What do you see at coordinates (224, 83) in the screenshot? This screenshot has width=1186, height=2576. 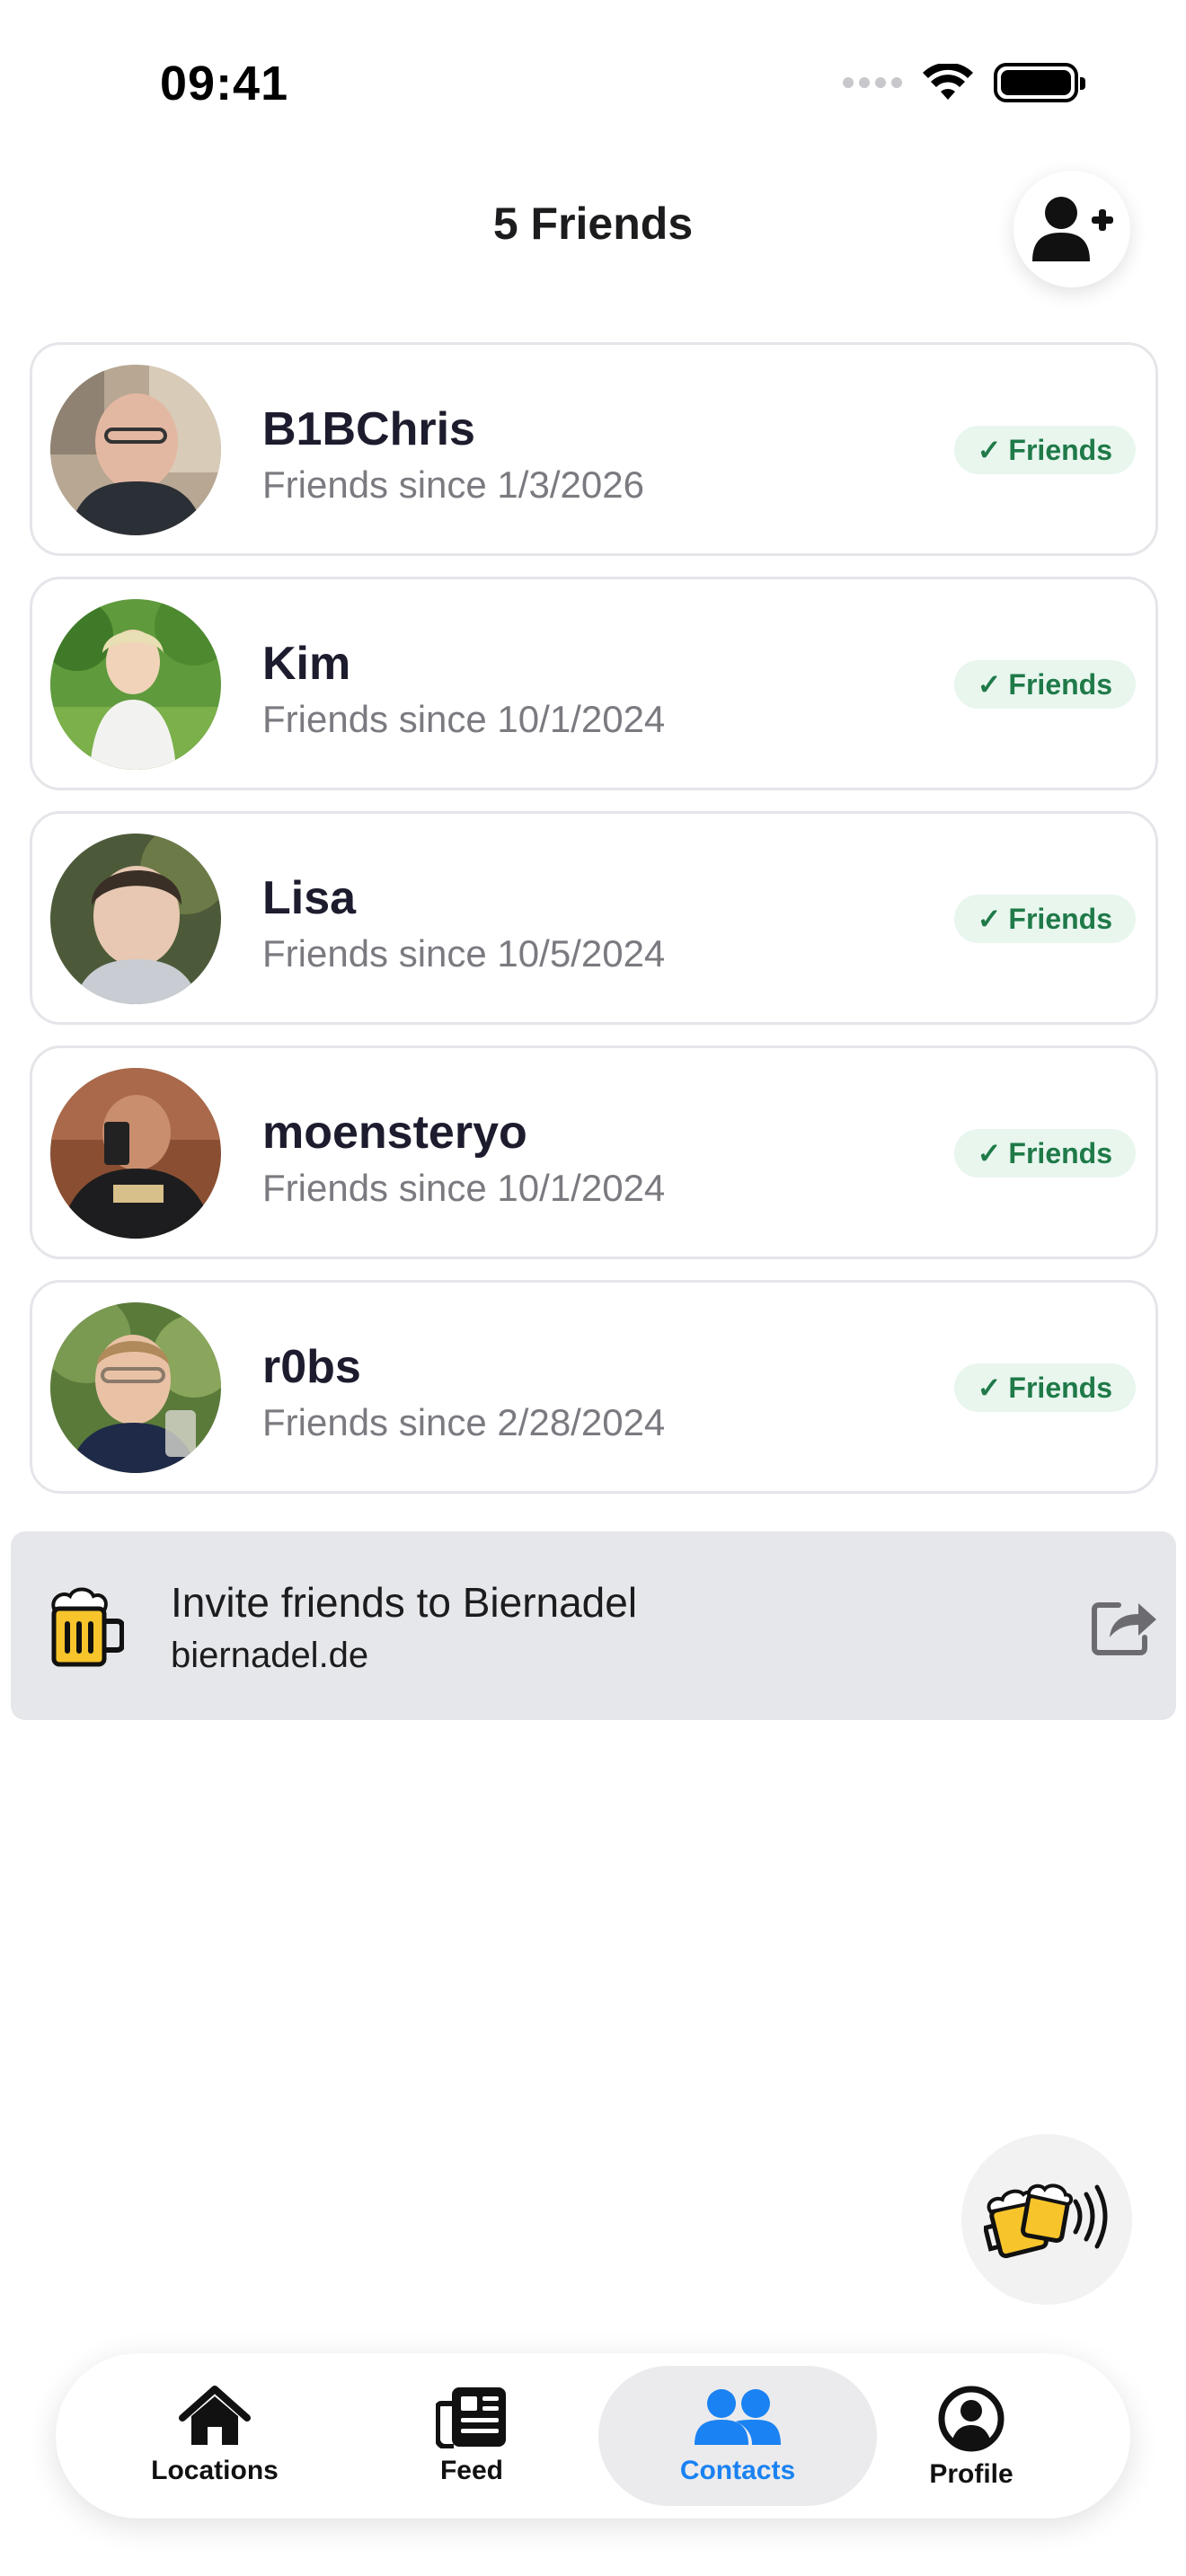 I see `status-time: 09:41` at bounding box center [224, 83].